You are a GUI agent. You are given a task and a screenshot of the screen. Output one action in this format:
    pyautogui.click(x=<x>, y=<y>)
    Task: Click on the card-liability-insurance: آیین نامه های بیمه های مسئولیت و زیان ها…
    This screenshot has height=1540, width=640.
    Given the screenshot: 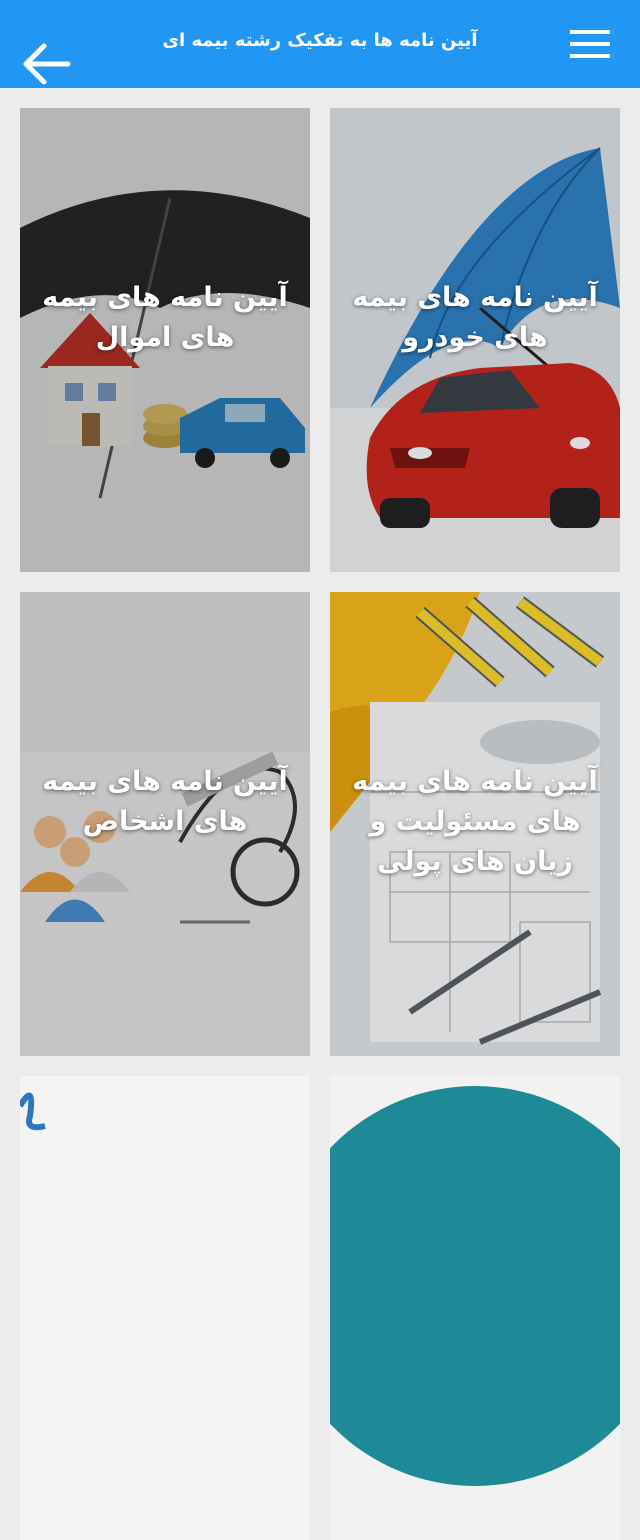 What is the action you would take?
    pyautogui.click(x=475, y=824)
    